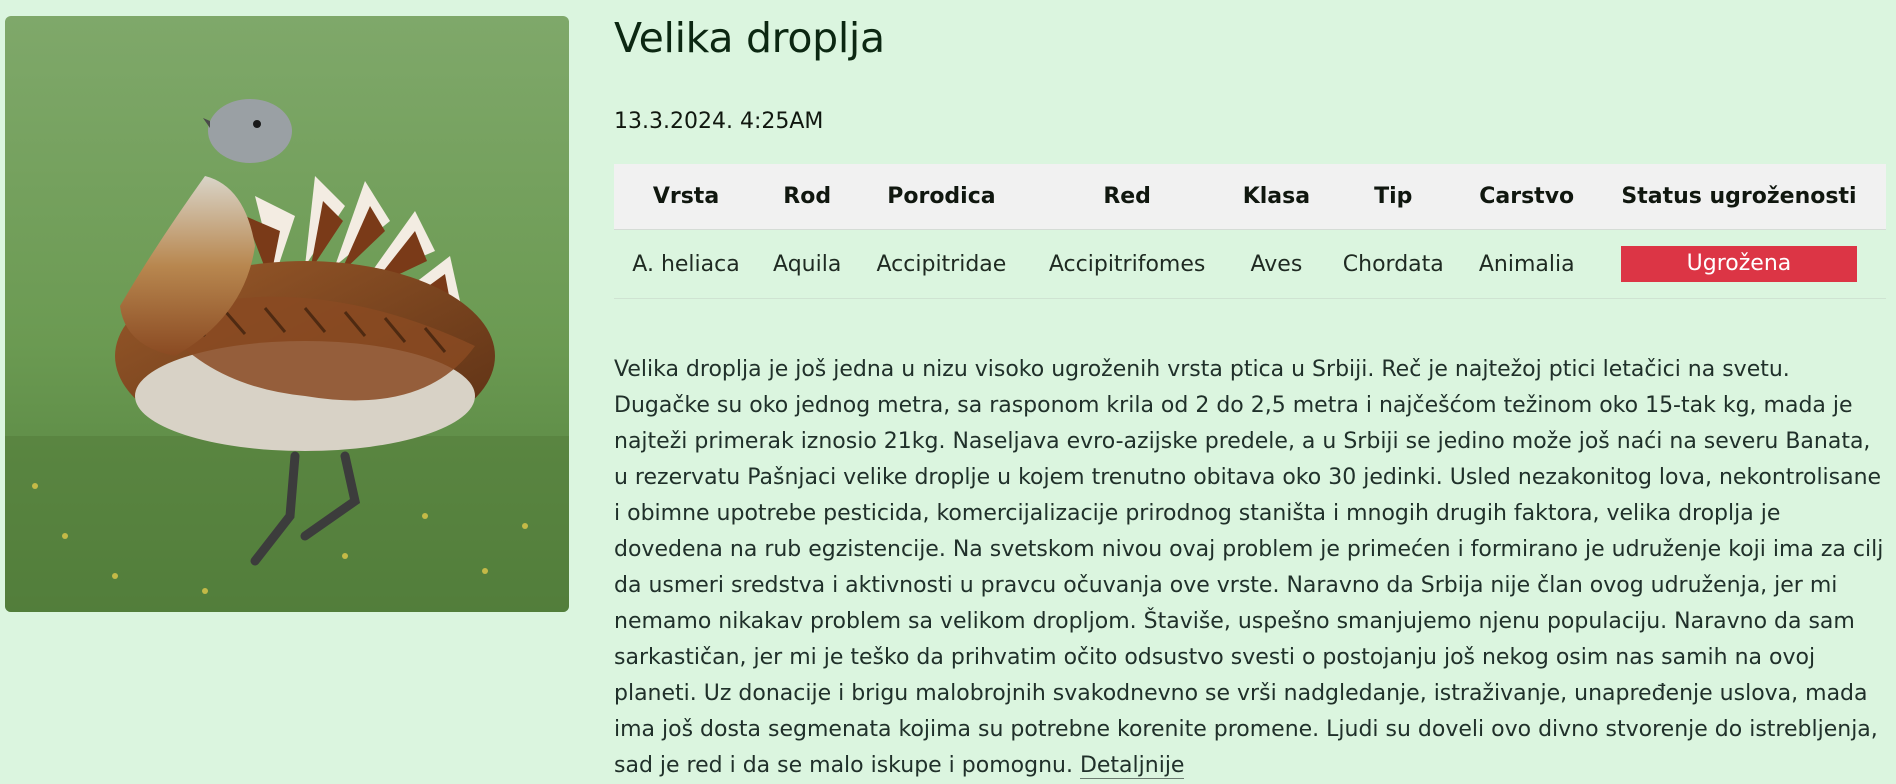  What do you see at coordinates (1526, 197) in the screenshot?
I see `column-header-carstvo: Carstvo` at bounding box center [1526, 197].